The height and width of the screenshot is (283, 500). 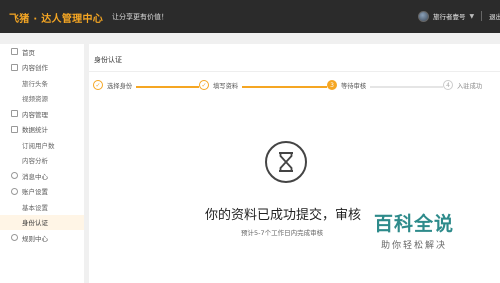 What do you see at coordinates (294, 87) in the screenshot?
I see `progress-steps: ✓ 选择身份 ✓ 填写资料 3 等待审核 4 入驻成功` at bounding box center [294, 87].